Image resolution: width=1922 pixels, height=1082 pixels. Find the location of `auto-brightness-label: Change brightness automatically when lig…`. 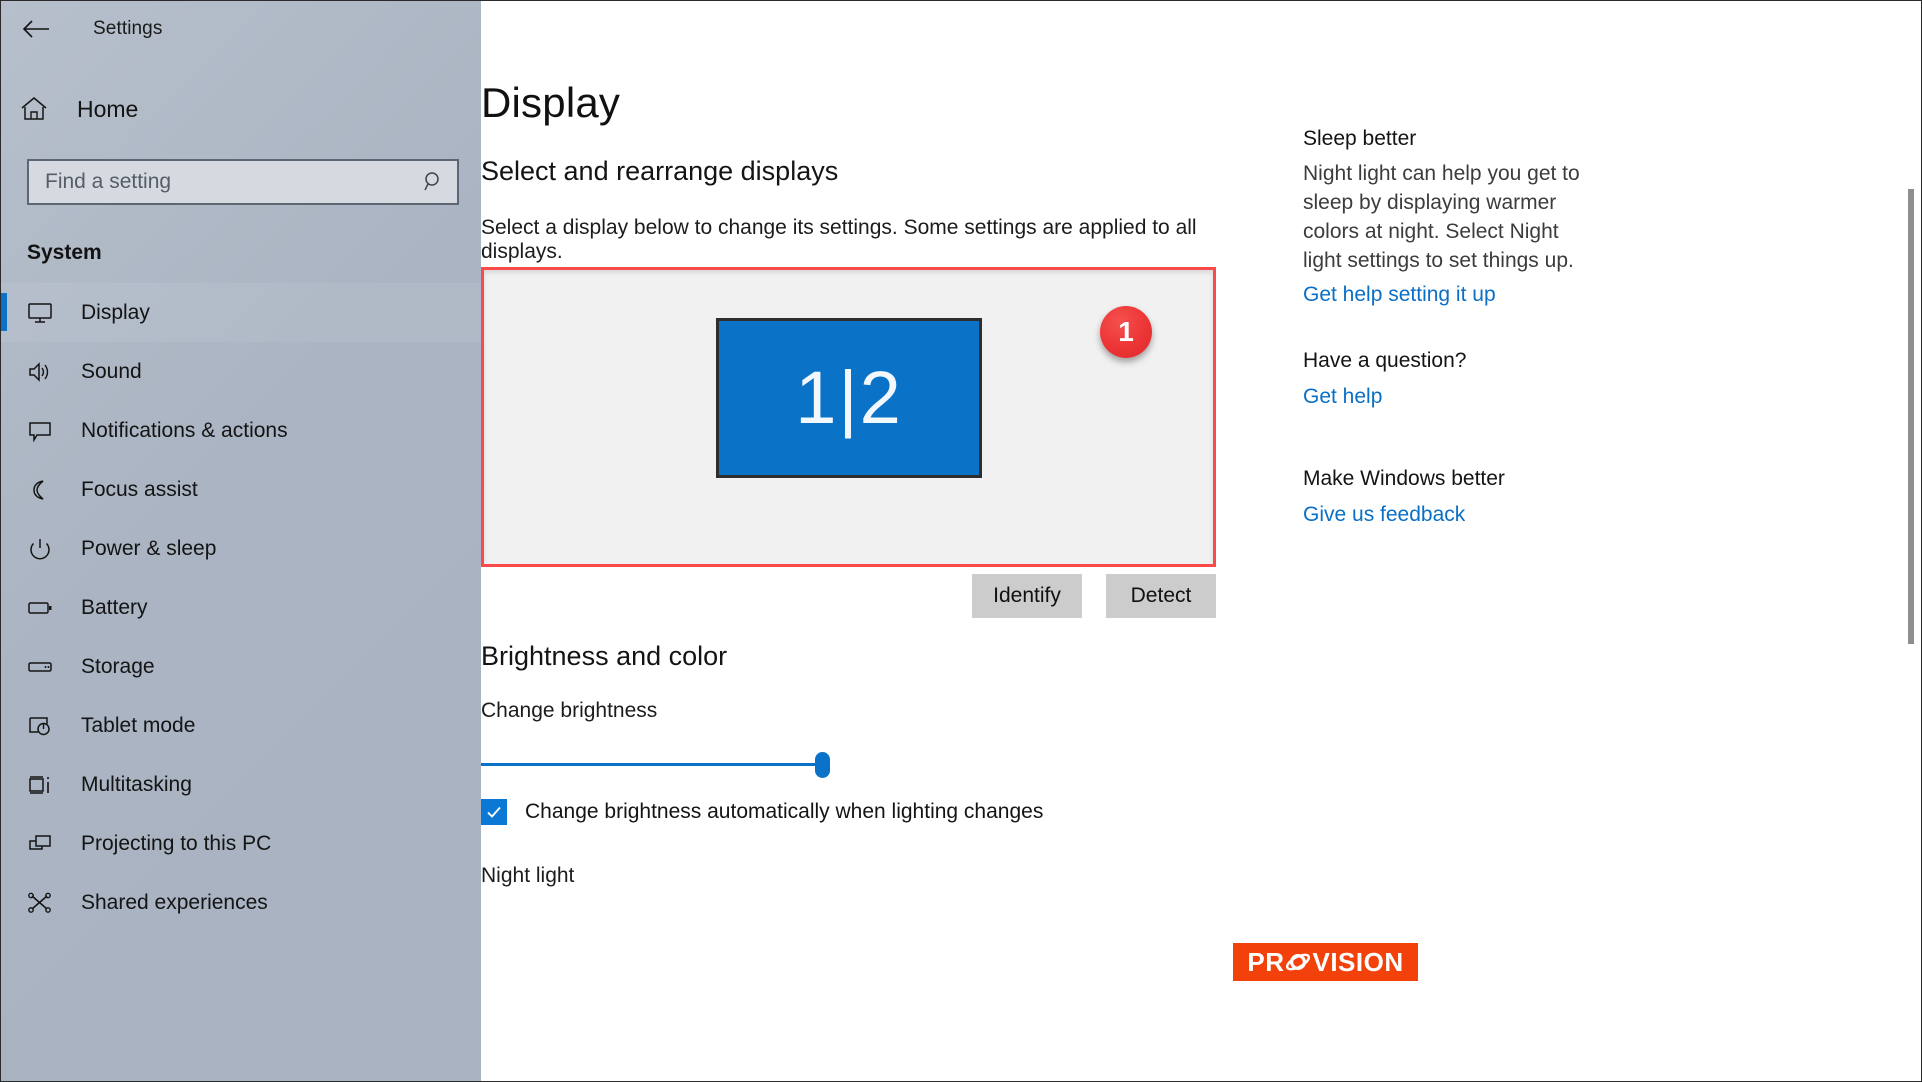

auto-brightness-label: Change brightness automatically when lig… is located at coordinates (784, 811).